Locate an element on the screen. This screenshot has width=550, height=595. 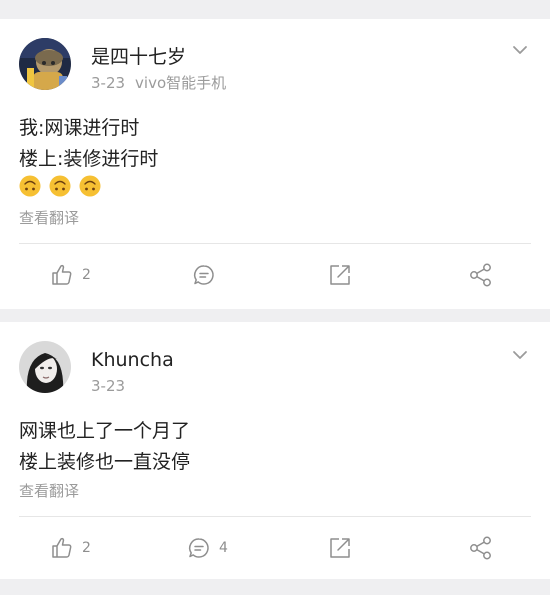
post-source: vivo智能手机 is located at coordinates (181, 83).